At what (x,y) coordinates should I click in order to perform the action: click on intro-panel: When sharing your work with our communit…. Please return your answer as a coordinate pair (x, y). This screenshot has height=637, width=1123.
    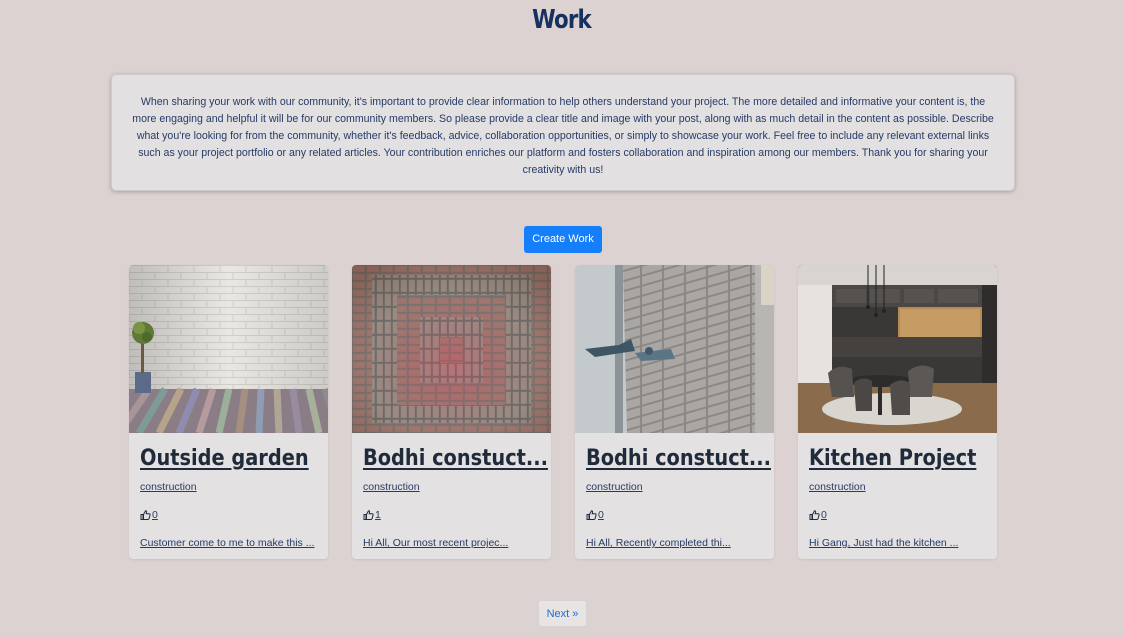
    Looking at the image, I should click on (563, 132).